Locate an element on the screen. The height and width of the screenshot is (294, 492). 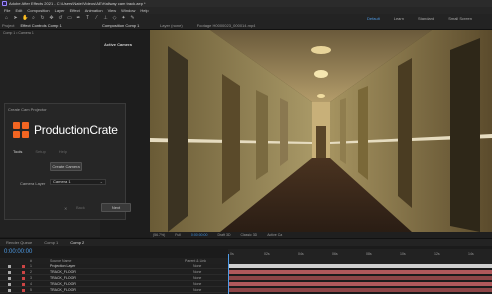
camera-layer-select: Camera 1 ⌄ is located at coordinates (78, 182).